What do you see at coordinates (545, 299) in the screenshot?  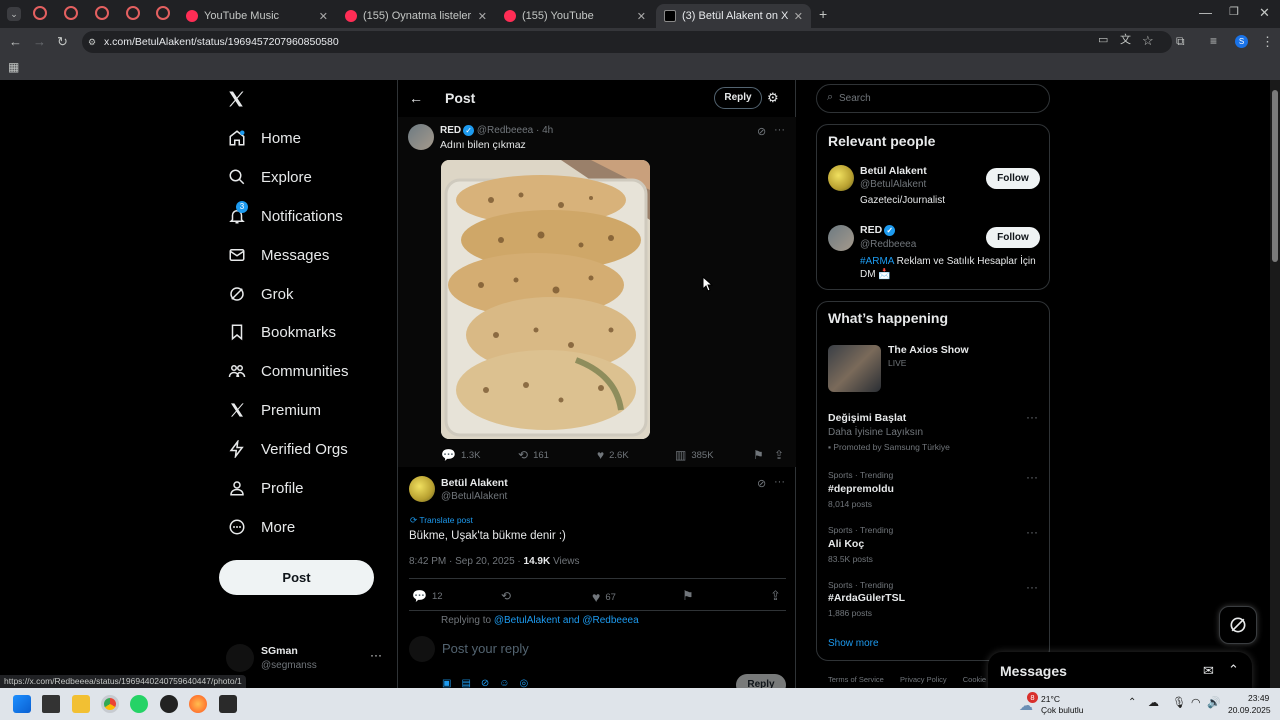 I see `post-image` at bounding box center [545, 299].